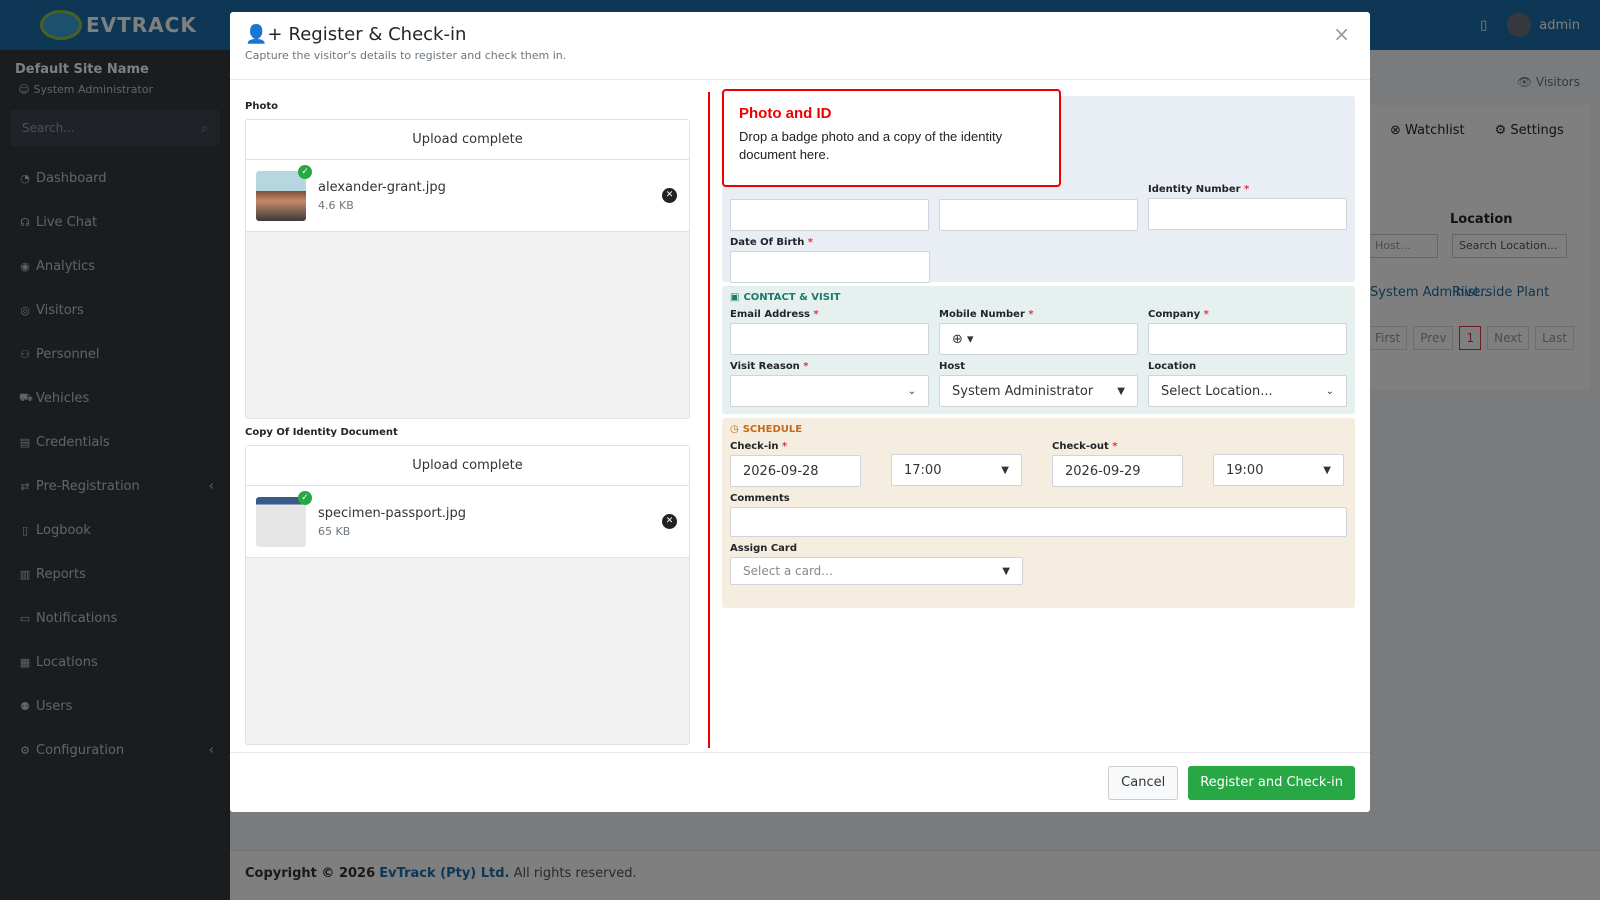 This screenshot has width=1600, height=900. What do you see at coordinates (334, 531) in the screenshot?
I see `idcopy-file-size: 65 KB` at bounding box center [334, 531].